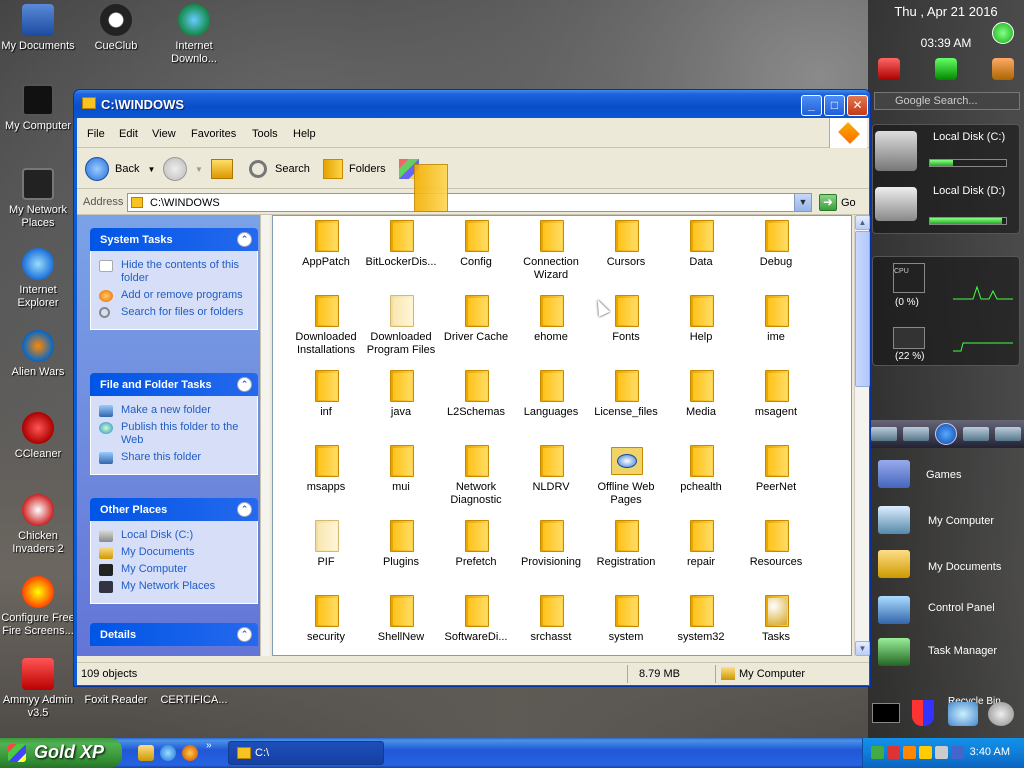 Image resolution: width=1024 pixels, height=768 pixels. What do you see at coordinates (916, 434) in the screenshot?
I see `rewind-icon` at bounding box center [916, 434].